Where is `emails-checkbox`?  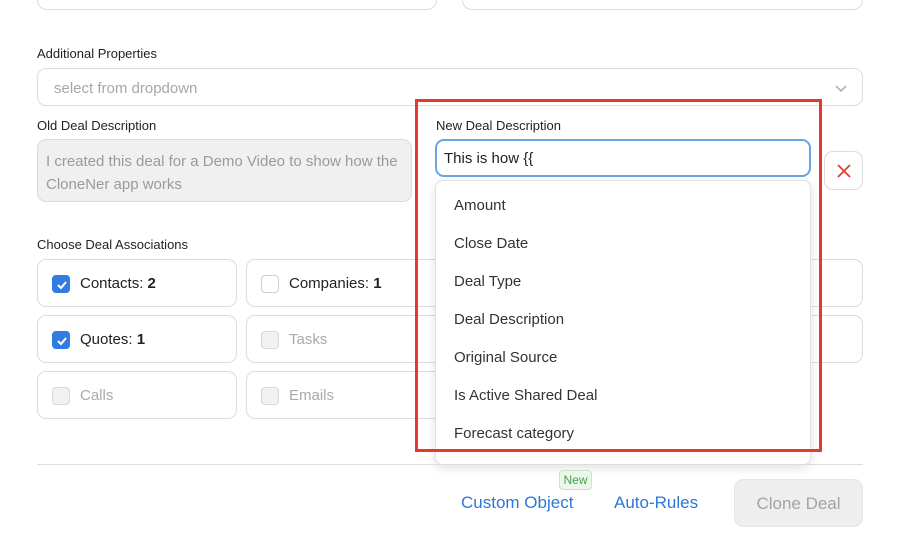 emails-checkbox is located at coordinates (270, 396).